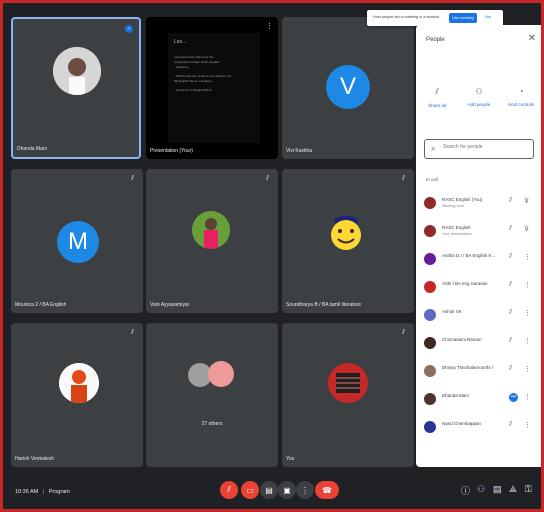 The height and width of the screenshot is (512, 544). What do you see at coordinates (497, 489) in the screenshot?
I see `chat-icon: ▤` at bounding box center [497, 489].